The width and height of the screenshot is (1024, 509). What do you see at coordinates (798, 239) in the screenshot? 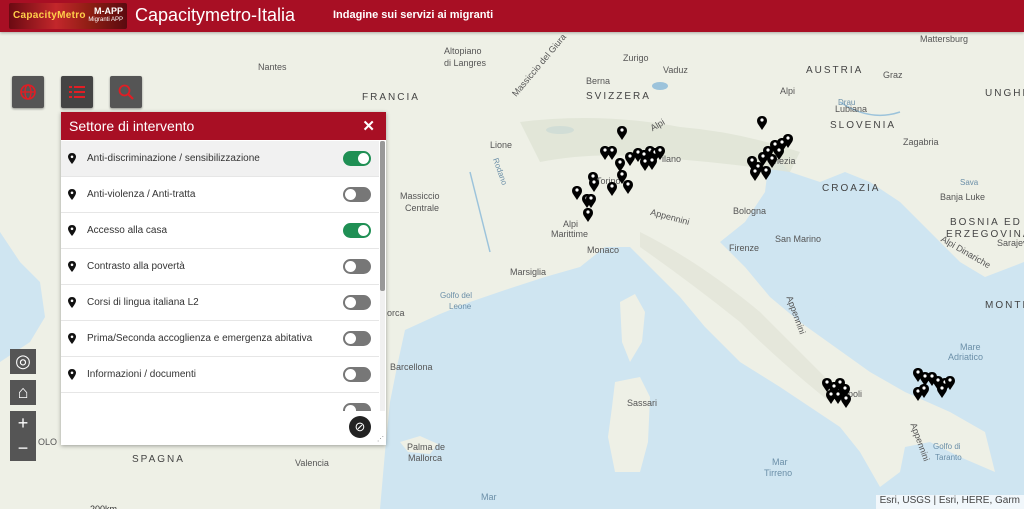
I see `map-label: San Marino` at bounding box center [798, 239].